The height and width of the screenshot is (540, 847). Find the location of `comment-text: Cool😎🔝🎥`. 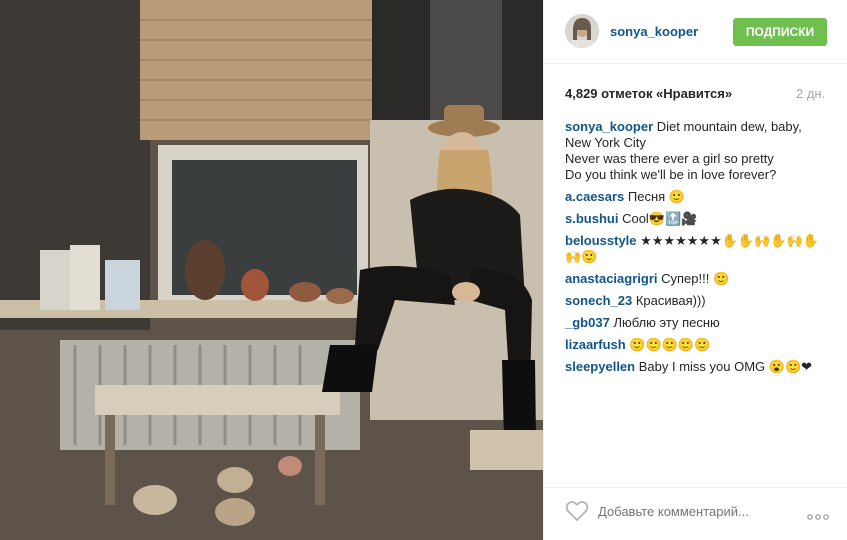

comment-text: Cool😎🔝🎥 is located at coordinates (660, 218).